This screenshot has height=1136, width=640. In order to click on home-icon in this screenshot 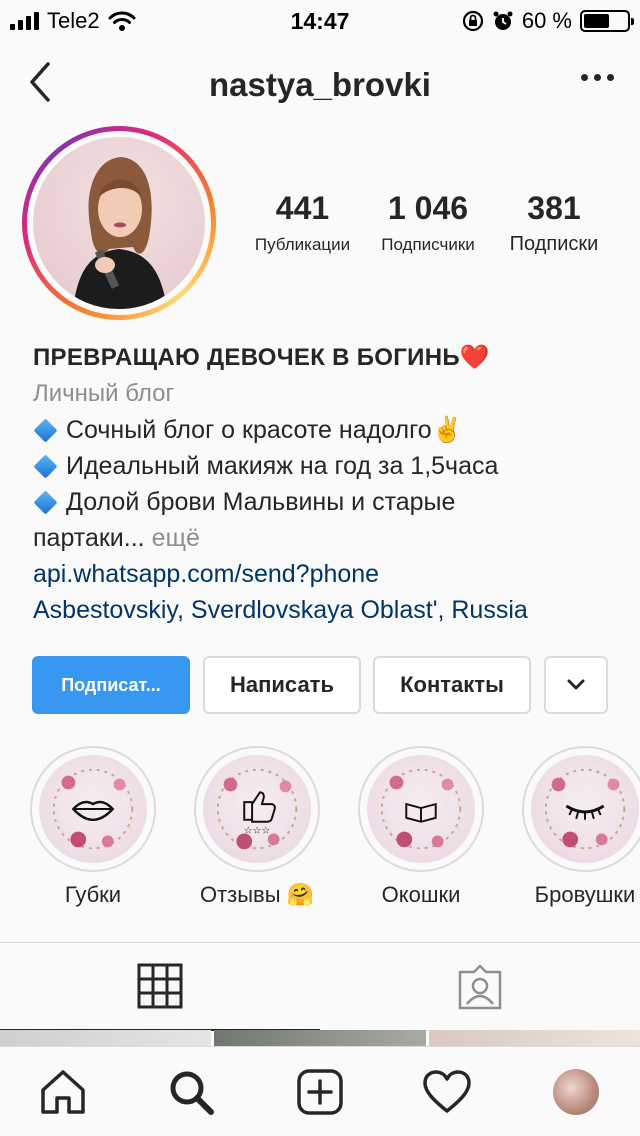, I will do `click(63, 1092)`.